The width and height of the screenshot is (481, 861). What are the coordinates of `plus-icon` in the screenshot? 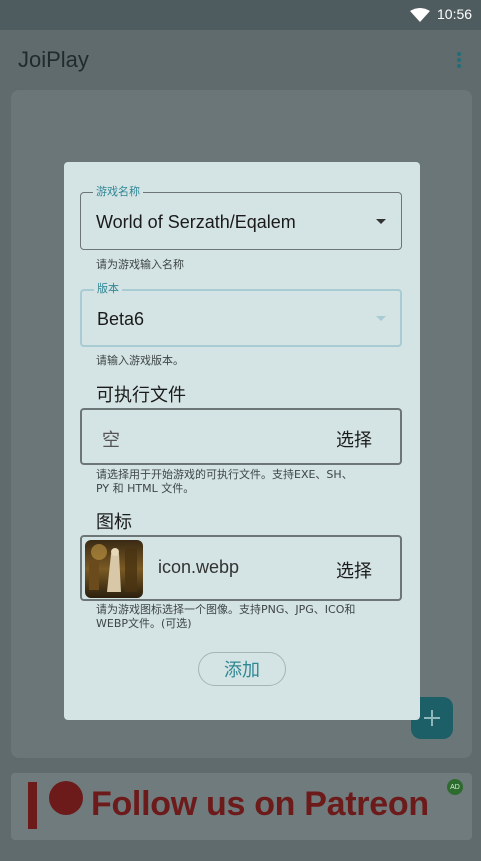 It's located at (432, 718).